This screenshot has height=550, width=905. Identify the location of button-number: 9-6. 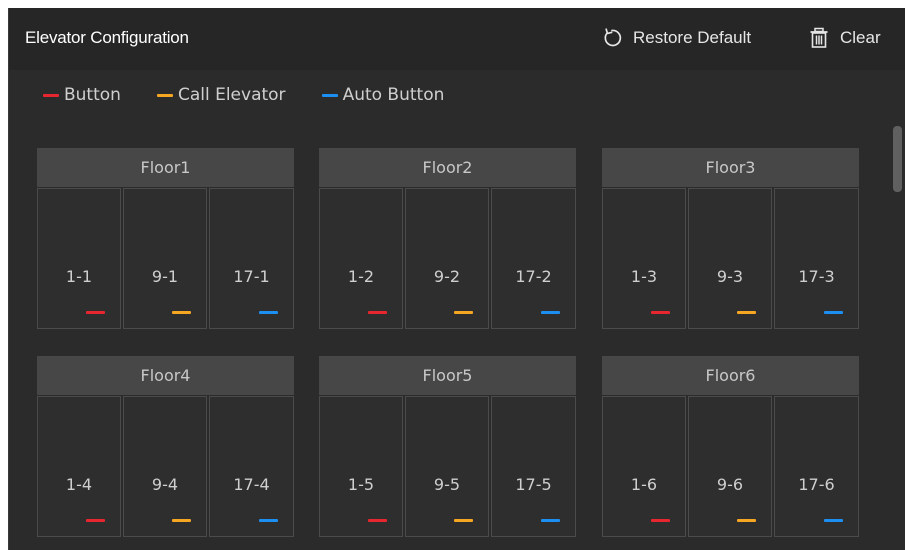
(730, 484).